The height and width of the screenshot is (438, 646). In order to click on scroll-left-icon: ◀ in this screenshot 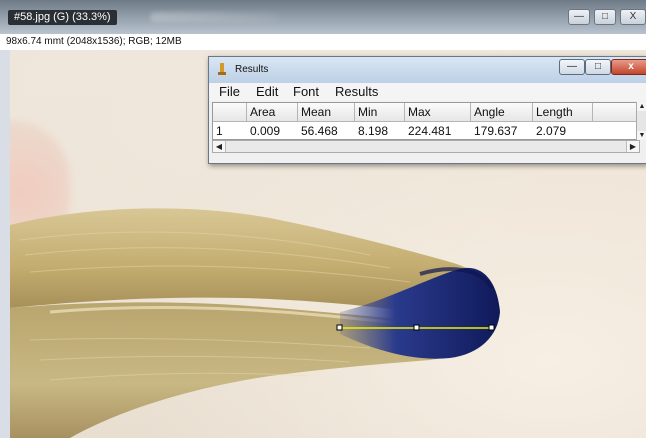, I will do `click(219, 146)`.